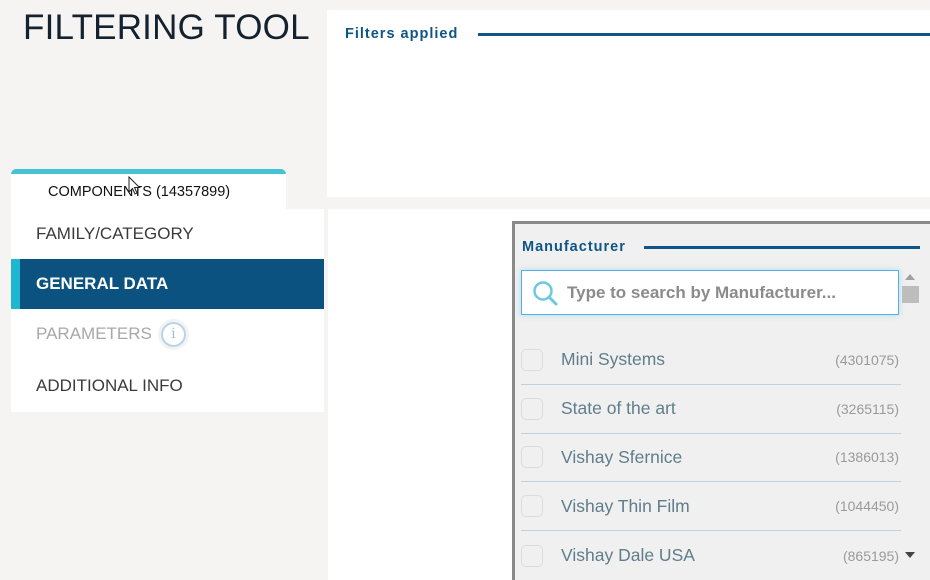 The width and height of the screenshot is (930, 580). Describe the element at coordinates (867, 359) in the screenshot. I see `manufacturer-count: (4301075)` at that location.